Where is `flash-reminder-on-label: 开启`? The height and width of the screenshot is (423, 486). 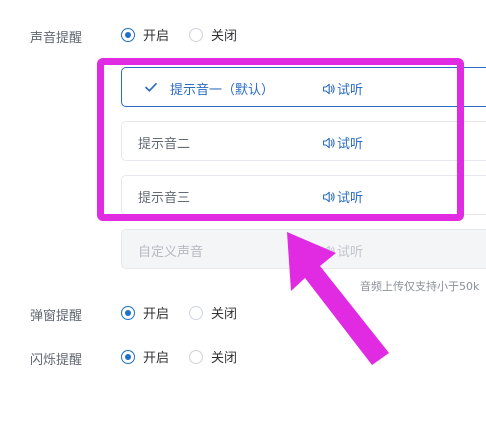
flash-reminder-on-label: 开启 is located at coordinates (156, 358).